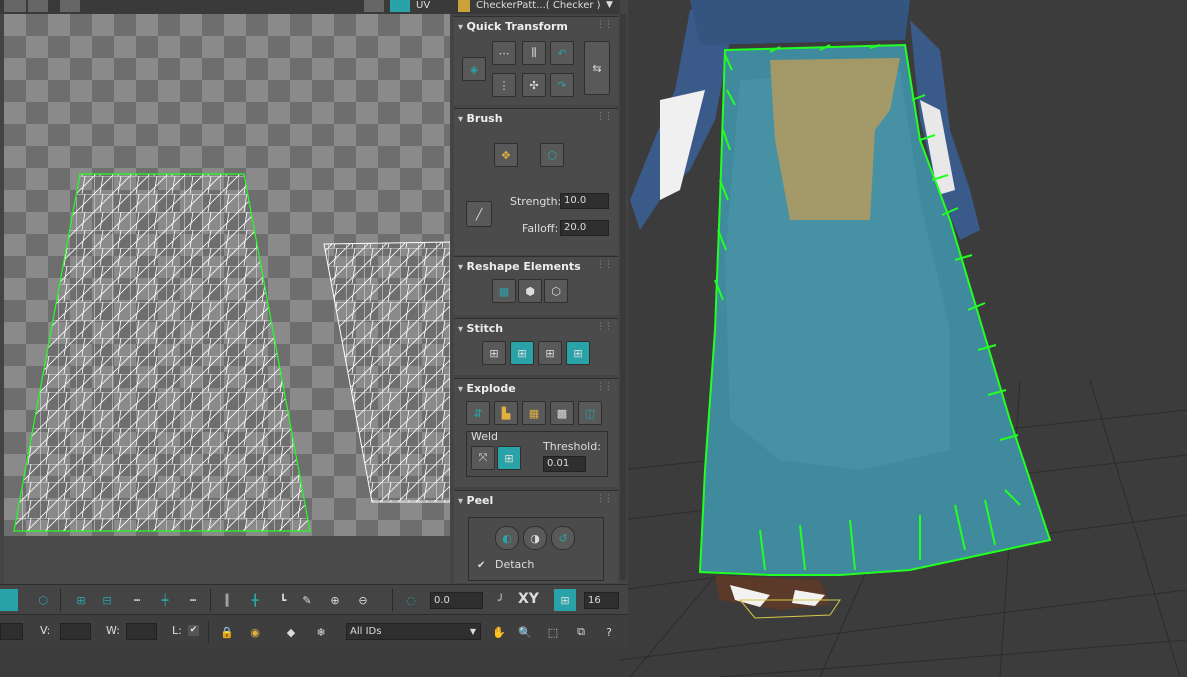 This screenshot has width=1187, height=677. Describe the element at coordinates (478, 413) in the screenshot. I see `break-button: ⇵` at that location.